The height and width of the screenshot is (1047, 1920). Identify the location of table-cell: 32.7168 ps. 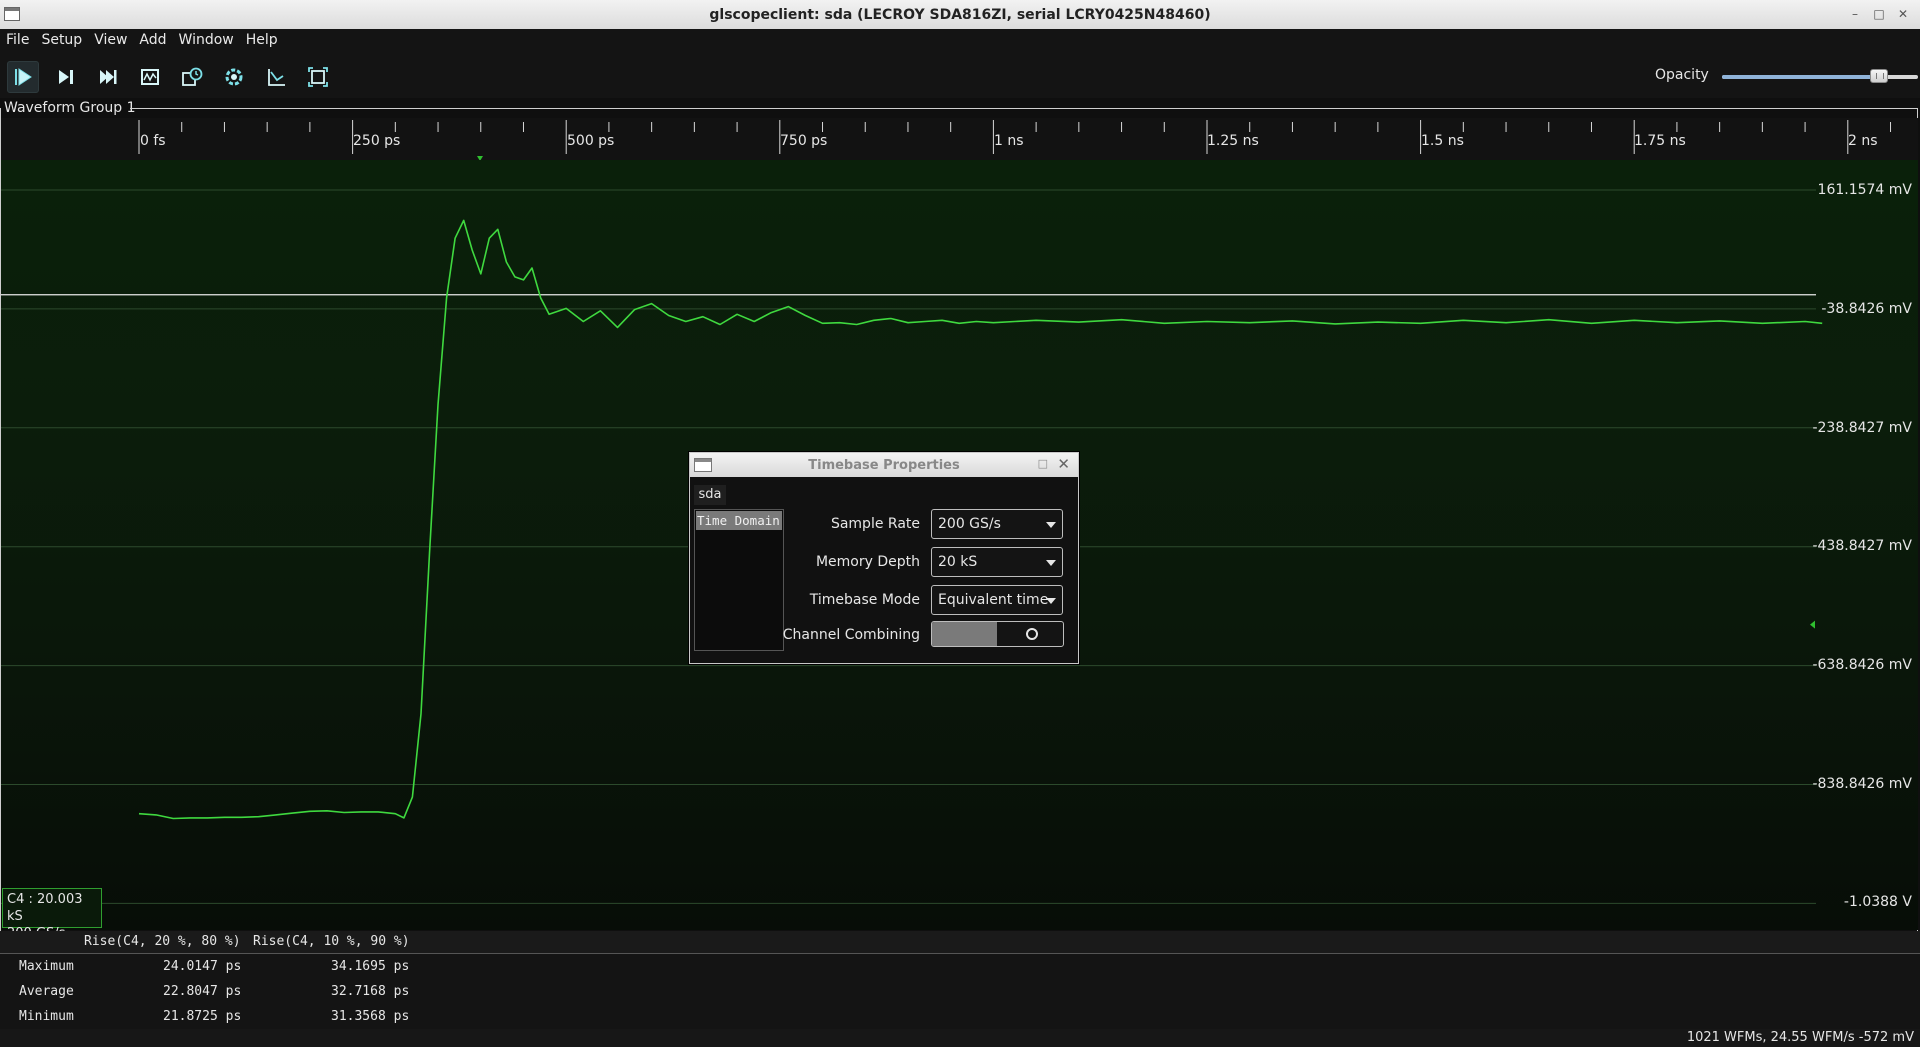
(370, 991).